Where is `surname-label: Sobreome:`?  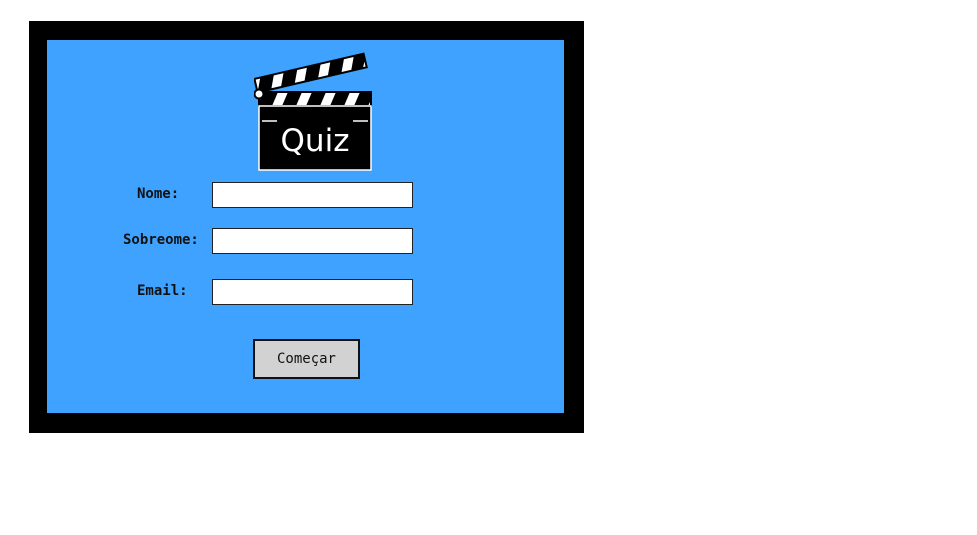
surname-label: Sobreome: is located at coordinates (161, 240).